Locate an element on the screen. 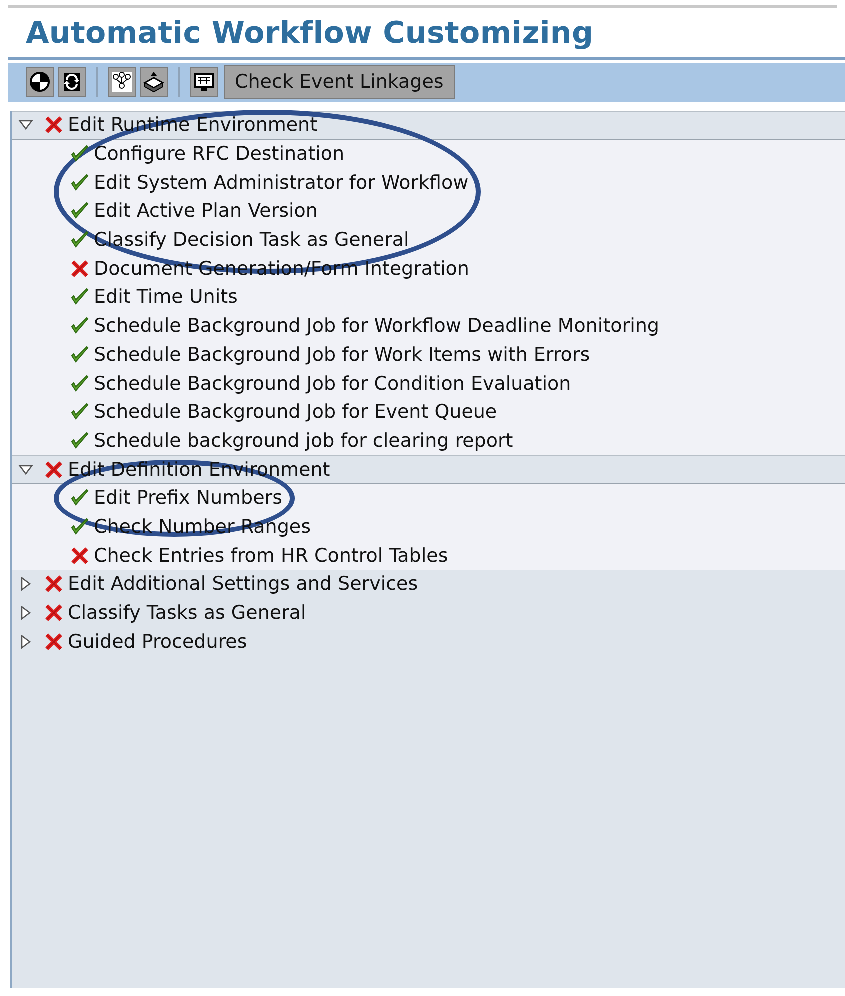 The height and width of the screenshot is (996, 845). tree-item-label: Edit Time Units is located at coordinates (166, 297).